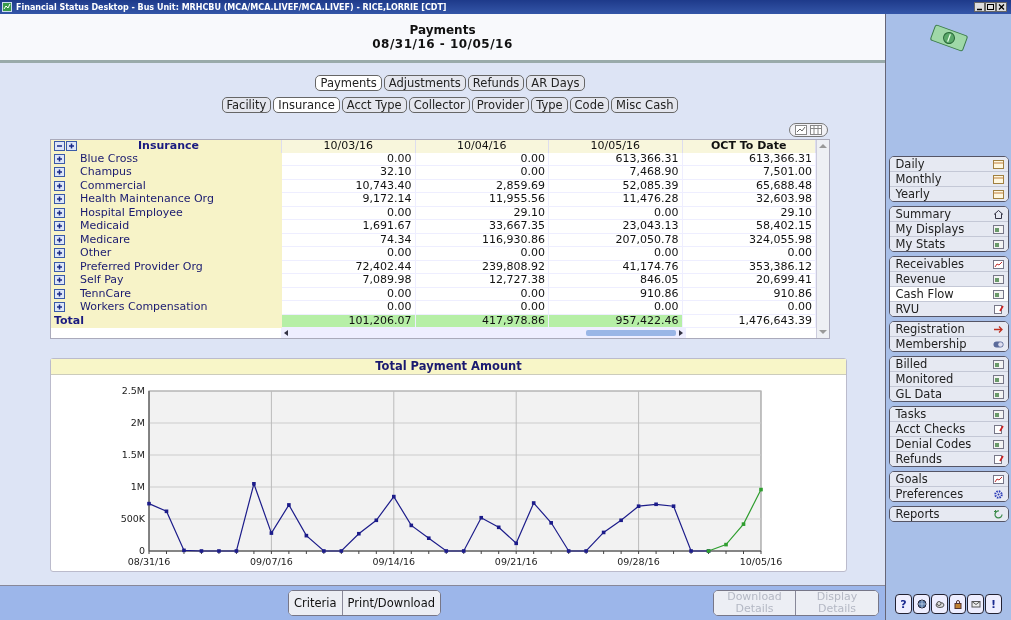 This screenshot has height=620, width=1011. I want to click on toggle-icon, so click(998, 344).